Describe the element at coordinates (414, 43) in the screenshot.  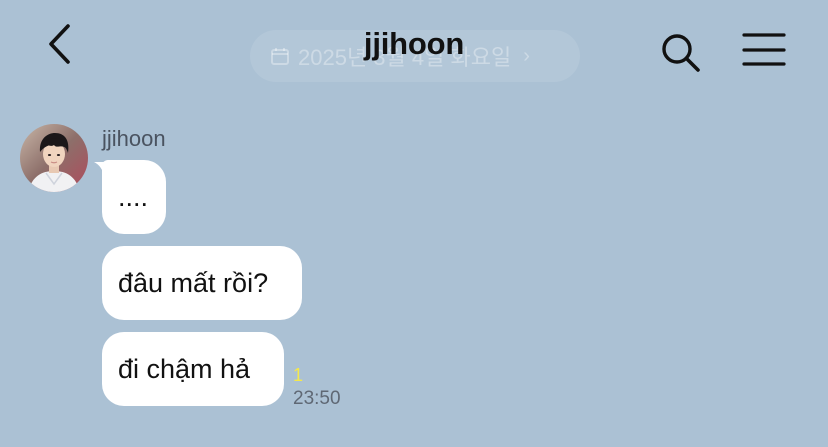
I see `chat-title: jjihoon` at that location.